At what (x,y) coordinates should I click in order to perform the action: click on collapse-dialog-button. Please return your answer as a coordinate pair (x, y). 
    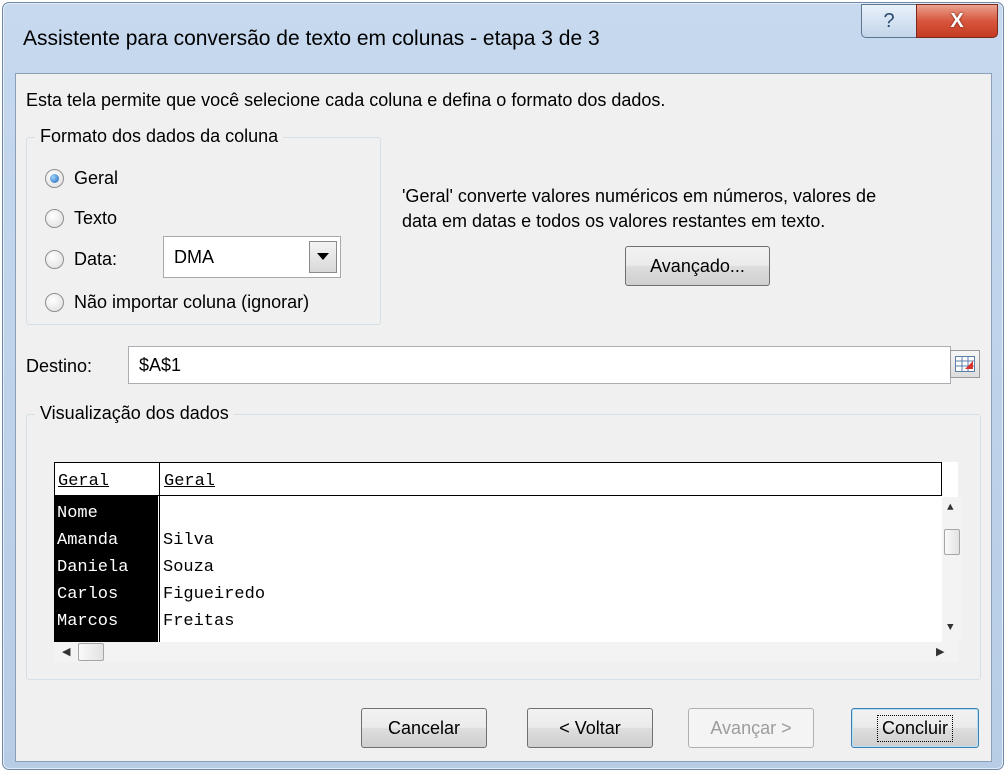
    Looking at the image, I should click on (965, 364).